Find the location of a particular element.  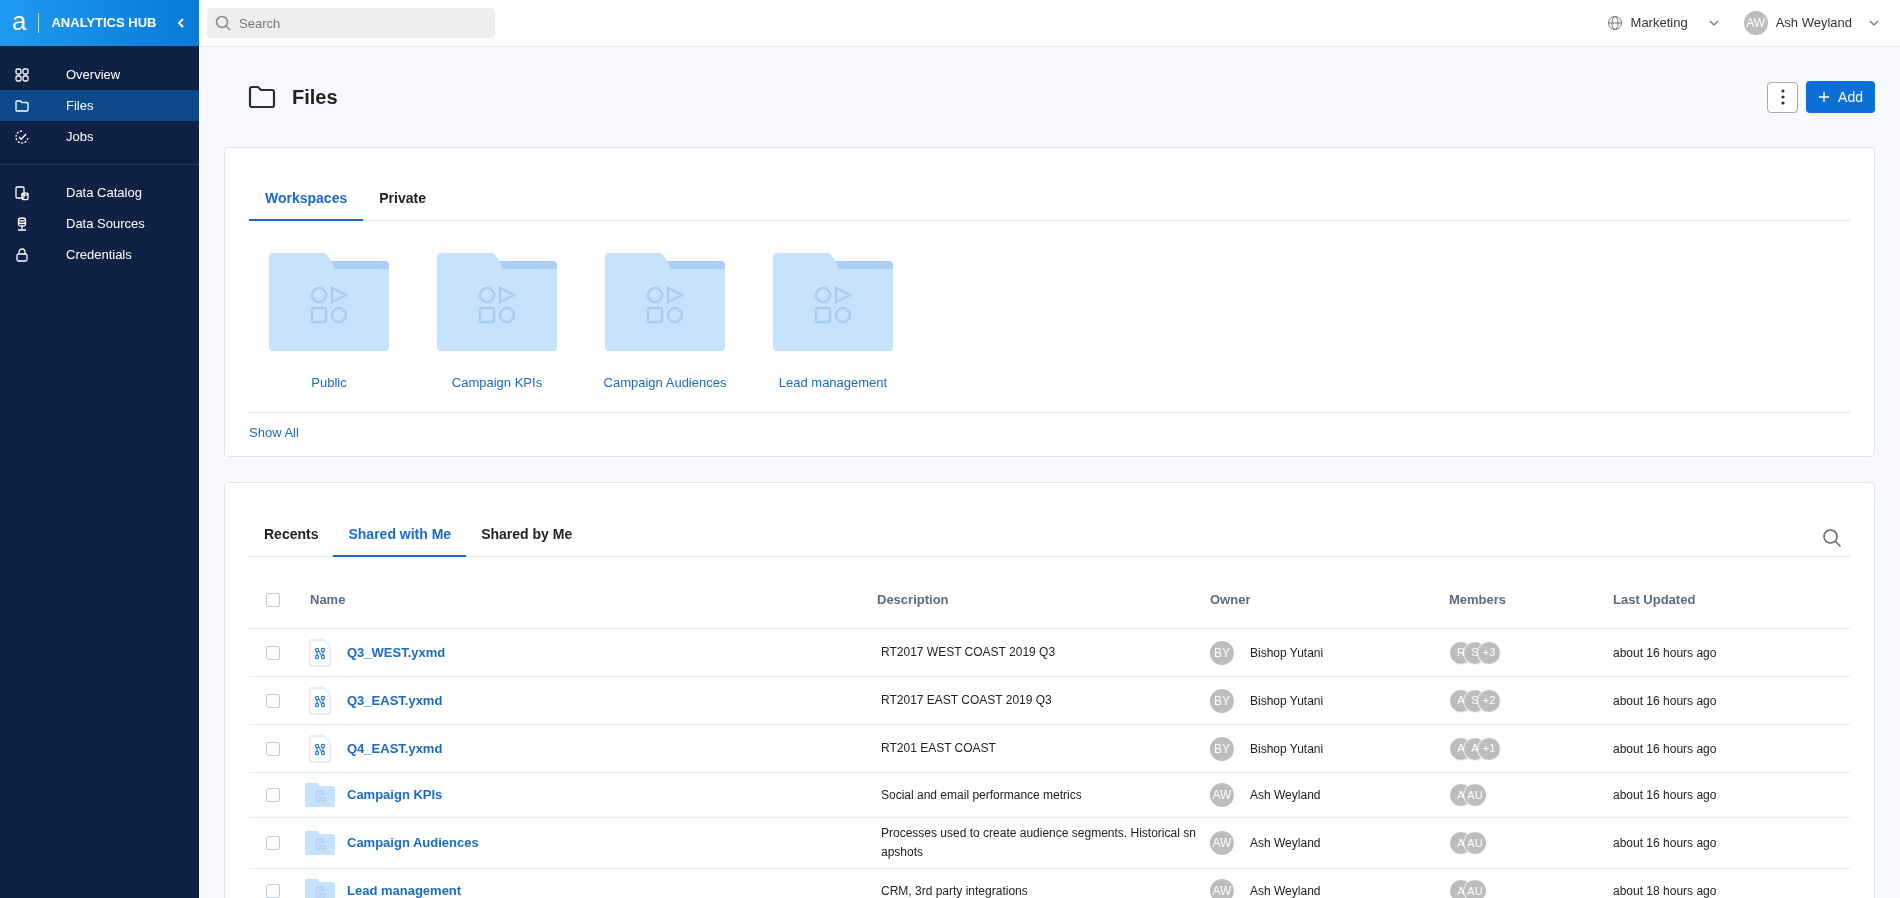

grid-icon is located at coordinates (22, 74).